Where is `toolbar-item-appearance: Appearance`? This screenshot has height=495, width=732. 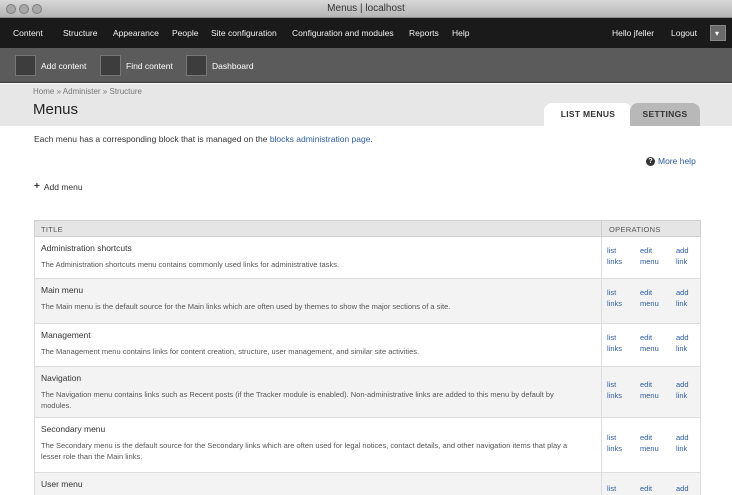
toolbar-item-appearance: Appearance is located at coordinates (136, 33).